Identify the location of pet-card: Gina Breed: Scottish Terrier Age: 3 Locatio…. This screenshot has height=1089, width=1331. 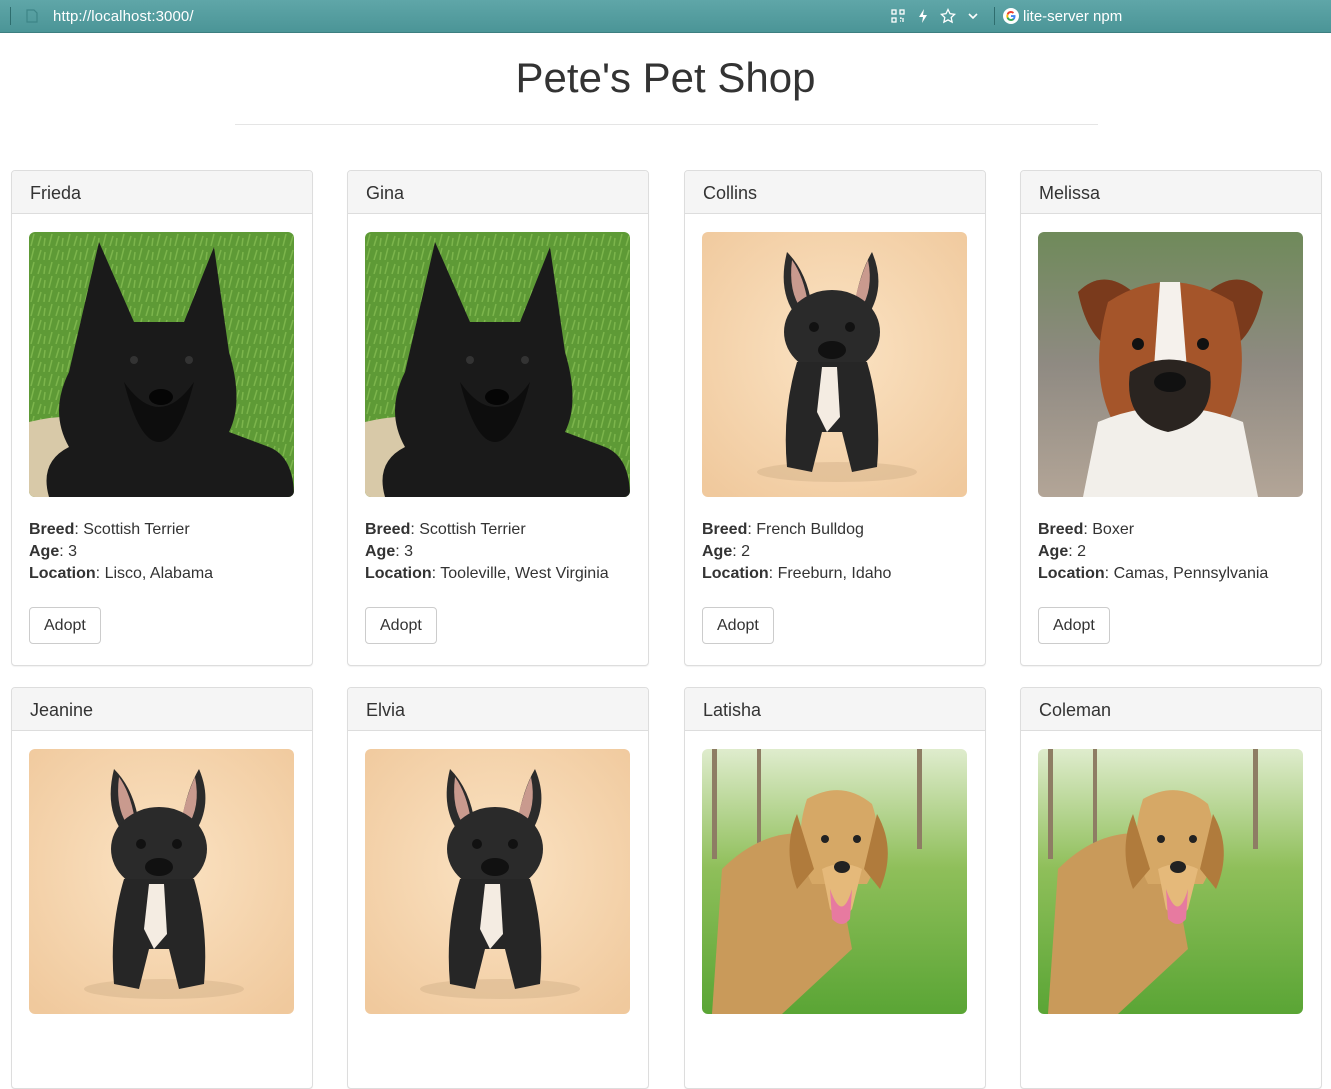
(498, 418).